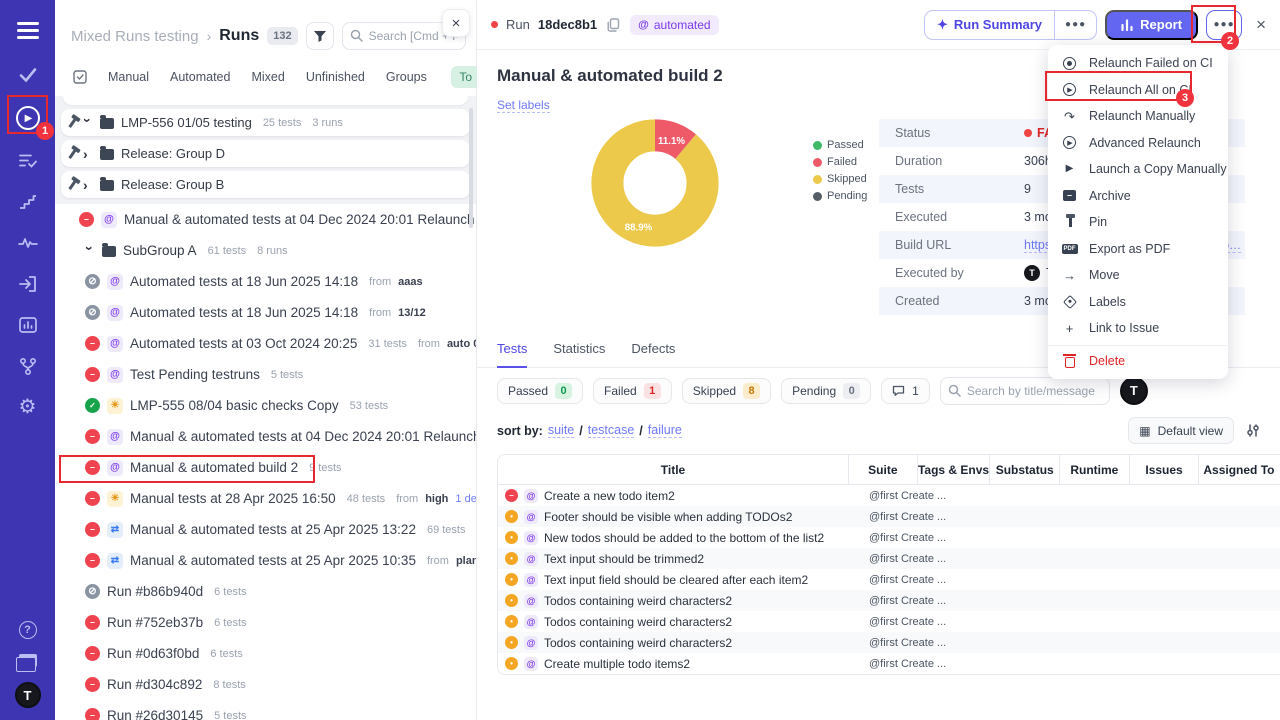  What do you see at coordinates (28, 161) in the screenshot?
I see `run-list-icon` at bounding box center [28, 161].